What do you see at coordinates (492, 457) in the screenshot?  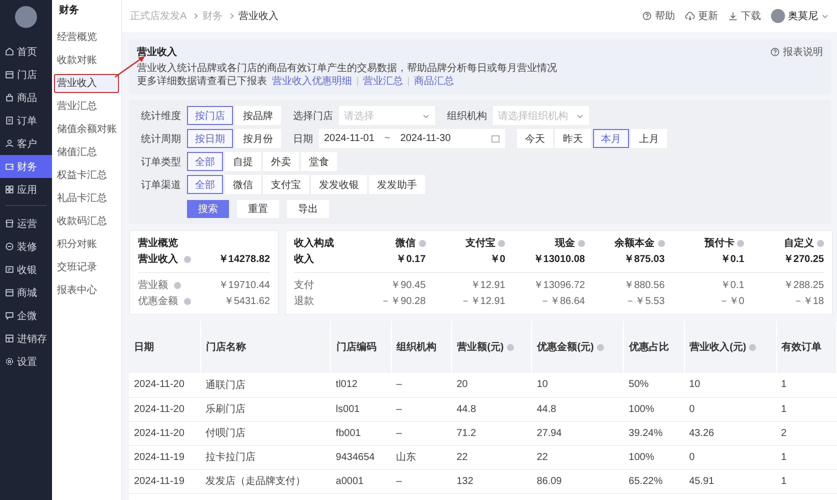 I see `table-cell: 22` at bounding box center [492, 457].